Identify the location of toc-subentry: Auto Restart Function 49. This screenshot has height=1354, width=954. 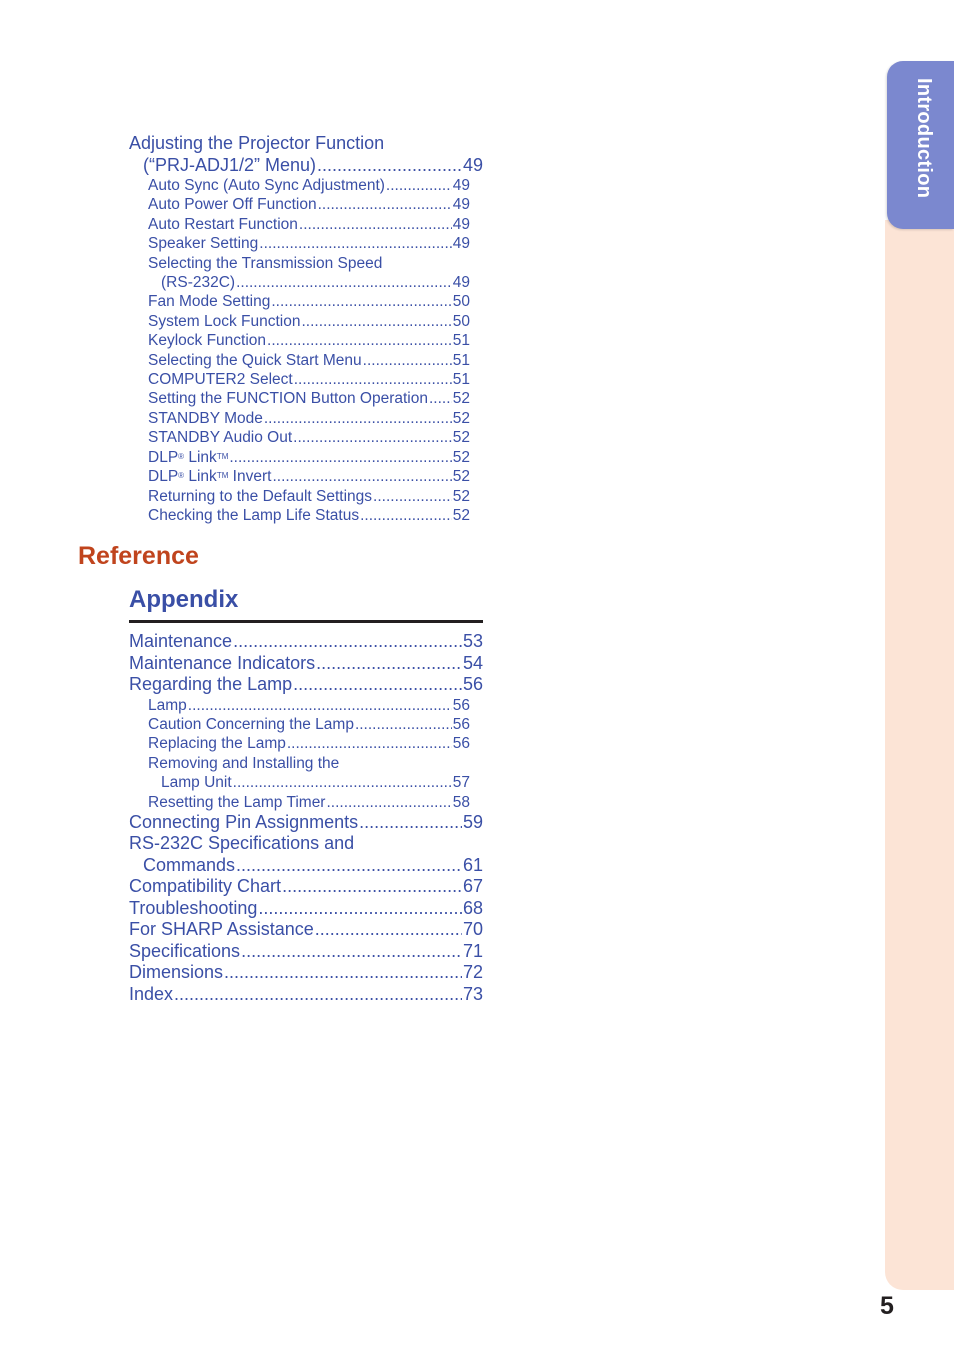
(309, 224).